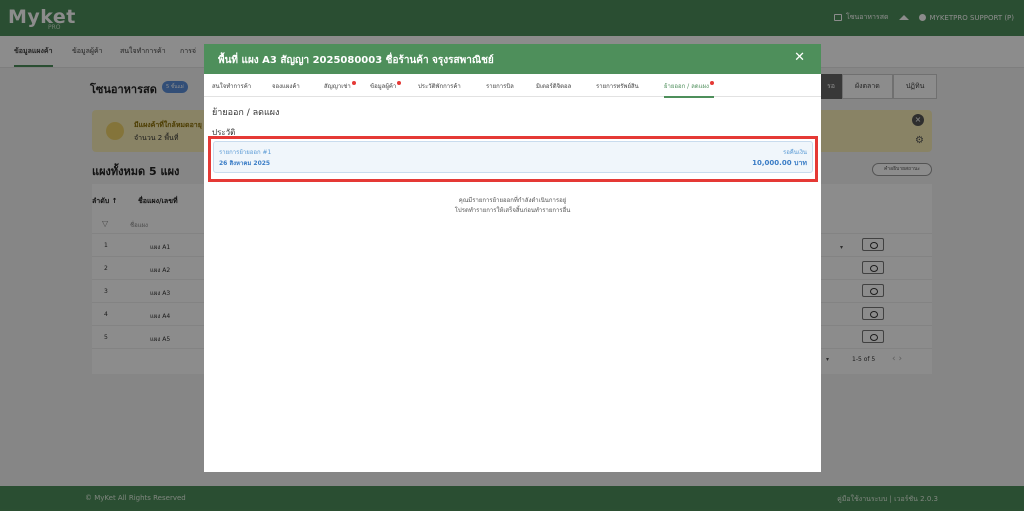  I want to click on tab-label: รายการบิล, so click(500, 86).